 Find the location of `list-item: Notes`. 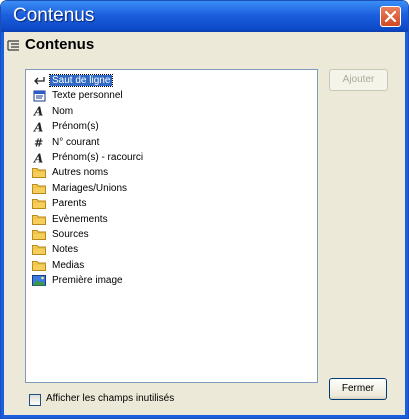

list-item: Notes is located at coordinates (56, 249).